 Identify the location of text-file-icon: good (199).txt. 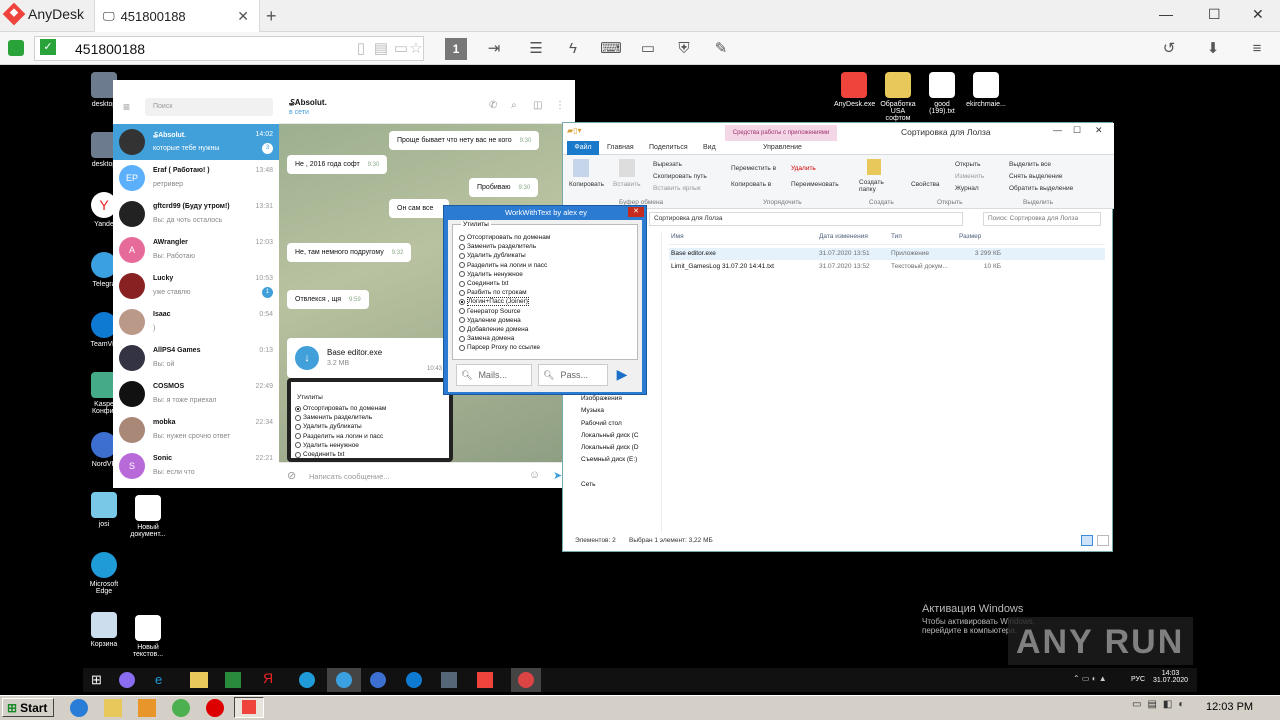
(942, 93).